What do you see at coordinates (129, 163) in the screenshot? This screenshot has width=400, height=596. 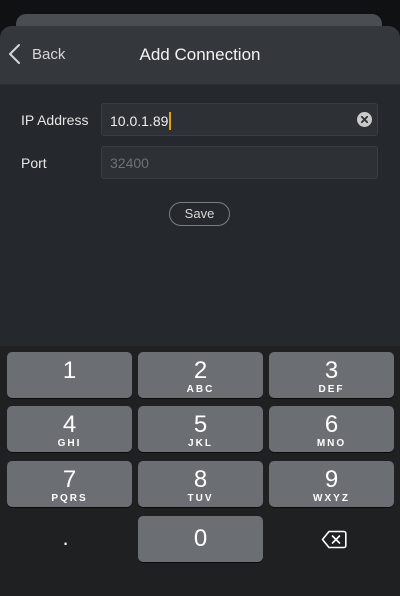 I see `port-placeholder: 32400` at bounding box center [129, 163].